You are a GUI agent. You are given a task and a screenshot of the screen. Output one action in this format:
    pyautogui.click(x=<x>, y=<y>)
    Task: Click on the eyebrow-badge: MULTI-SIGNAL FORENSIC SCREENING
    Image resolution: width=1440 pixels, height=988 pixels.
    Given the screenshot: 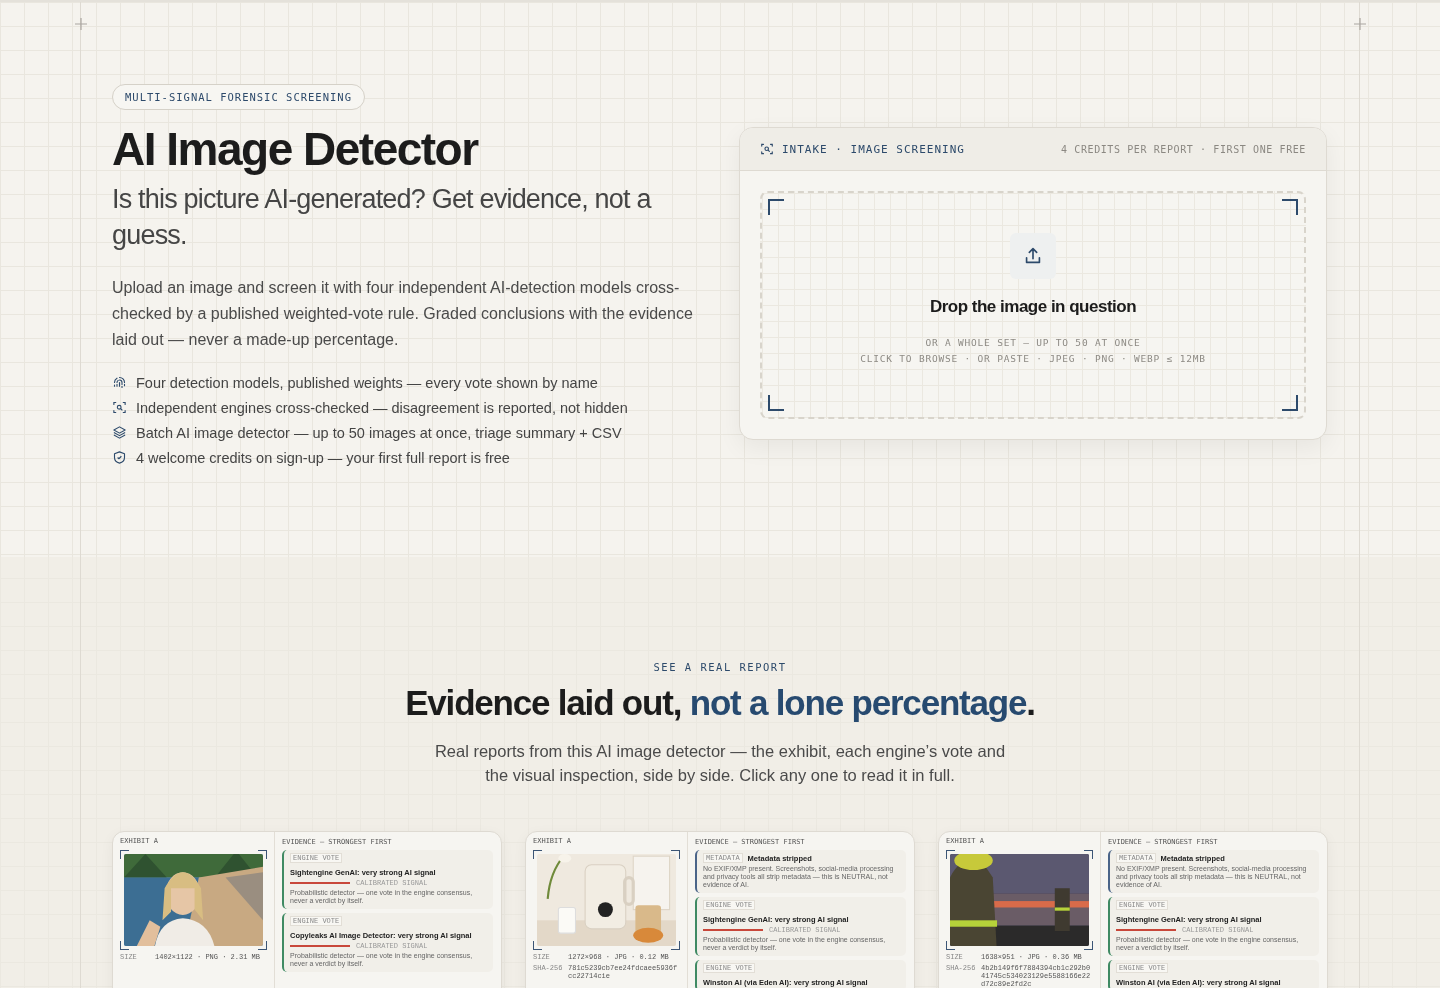 What is the action you would take?
    pyautogui.click(x=238, y=97)
    